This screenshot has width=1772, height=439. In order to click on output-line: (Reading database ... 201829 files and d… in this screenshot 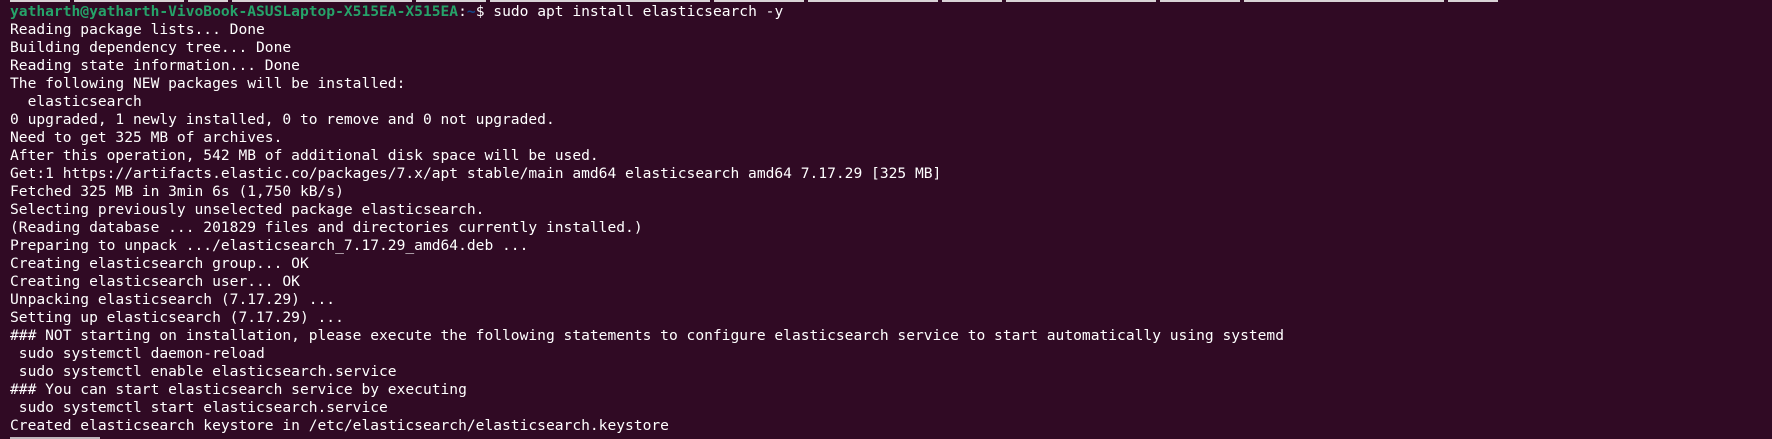, I will do `click(326, 227)`.